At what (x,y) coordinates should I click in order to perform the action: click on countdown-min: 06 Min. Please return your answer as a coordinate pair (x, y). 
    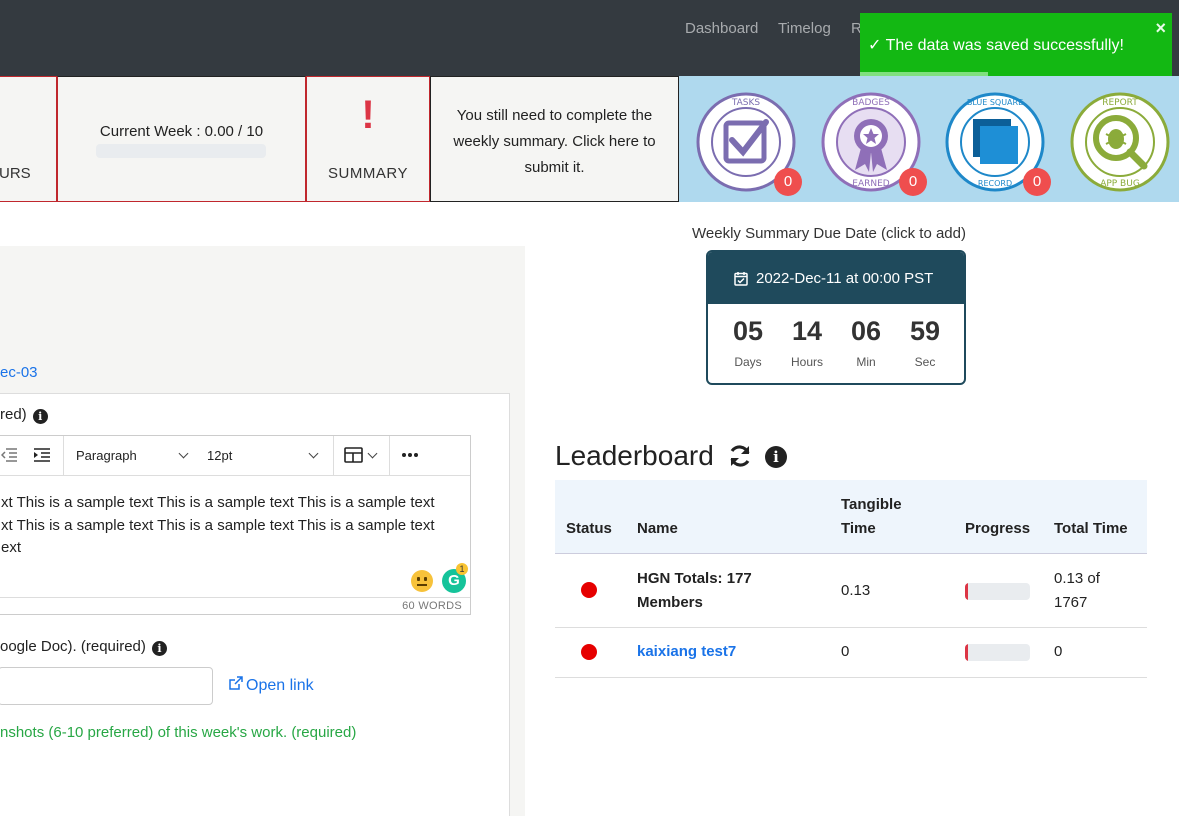
    Looking at the image, I should click on (866, 343).